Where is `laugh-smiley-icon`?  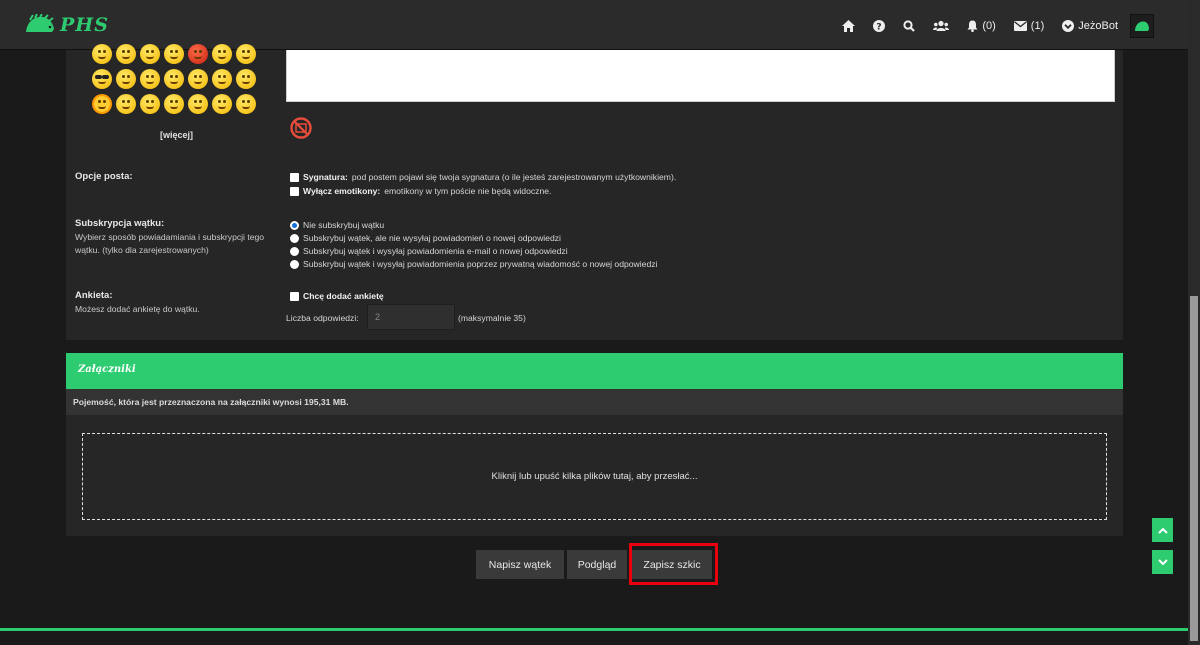 laugh-smiley-icon is located at coordinates (150, 79).